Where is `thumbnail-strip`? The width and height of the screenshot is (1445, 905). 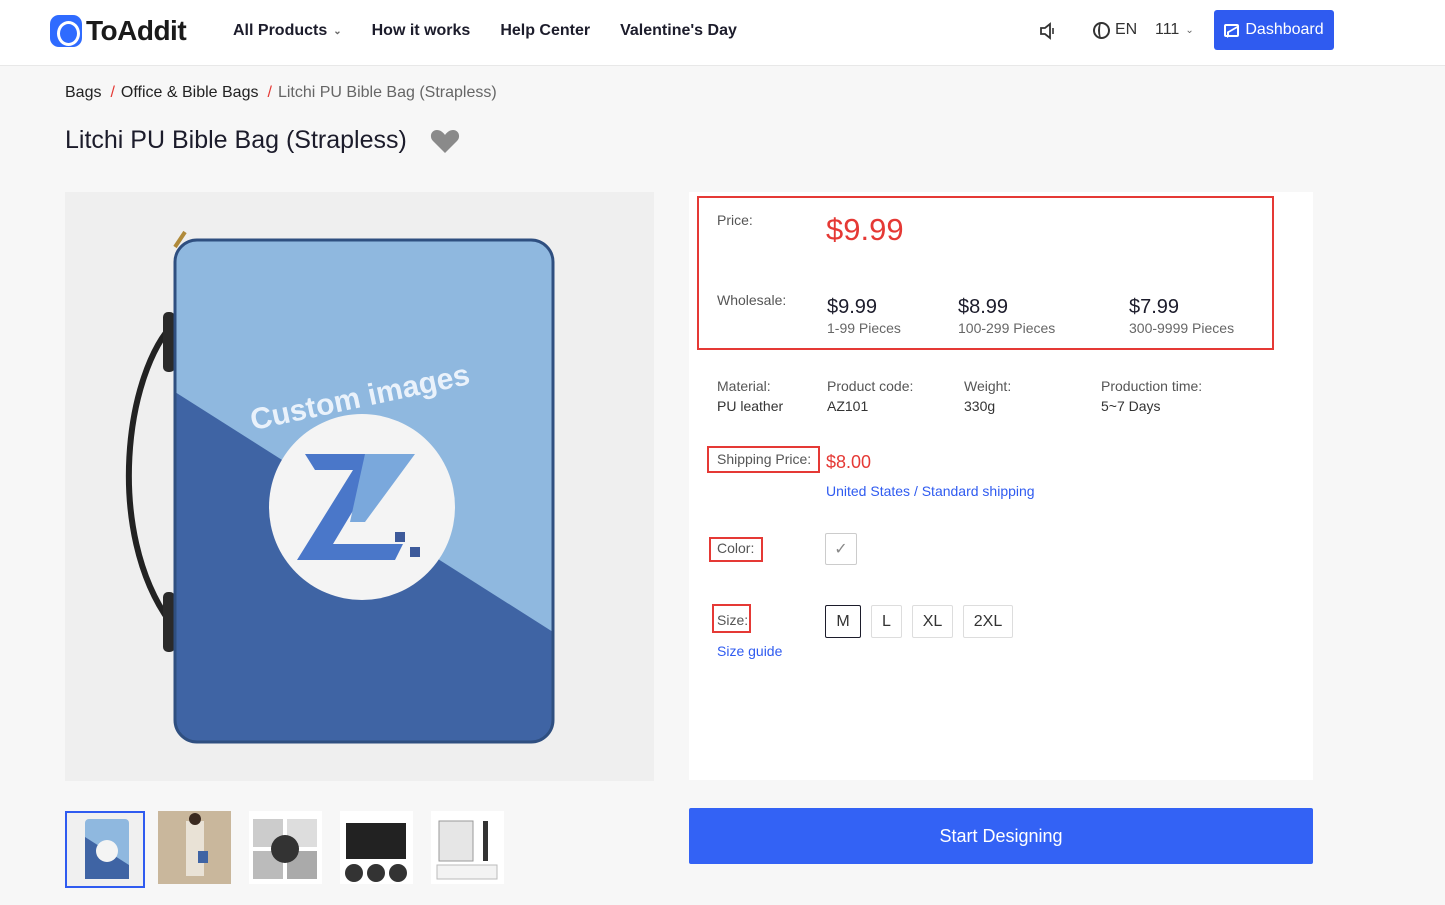
thumbnail-strip is located at coordinates (293, 849).